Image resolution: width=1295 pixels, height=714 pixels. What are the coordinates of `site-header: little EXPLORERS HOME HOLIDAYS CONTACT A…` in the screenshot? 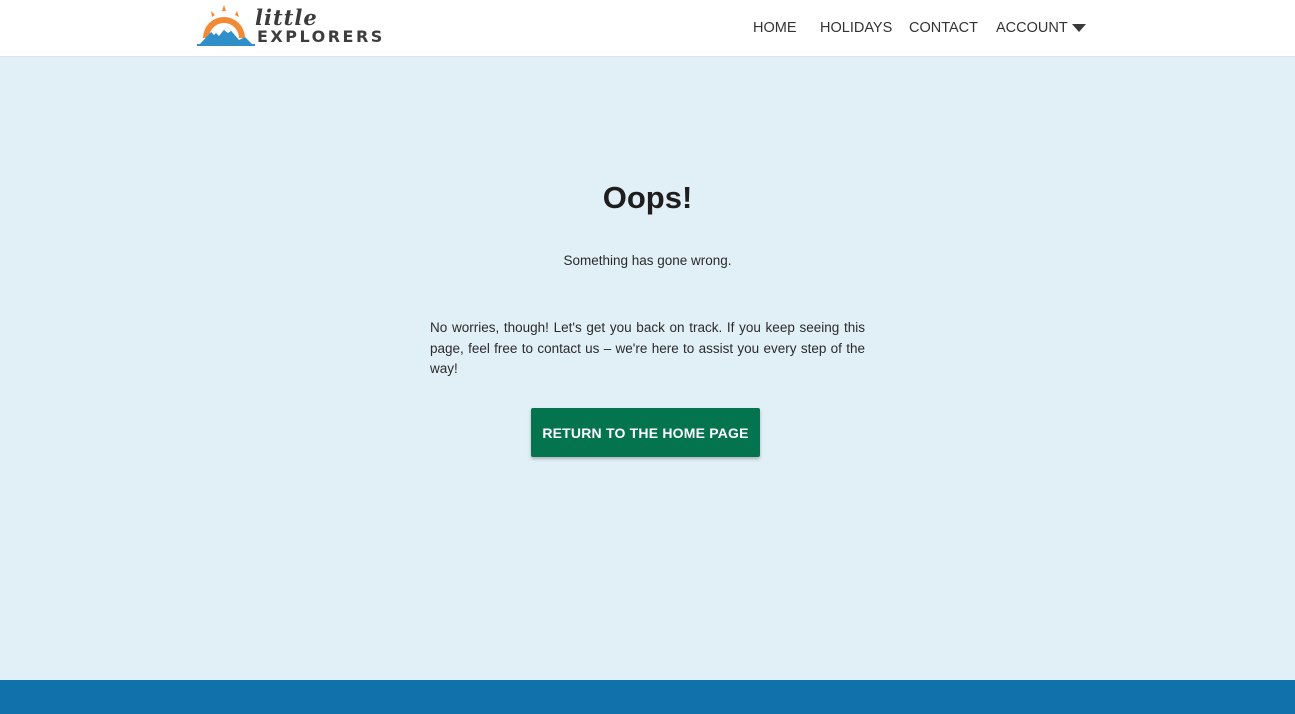 It's located at (647, 28).